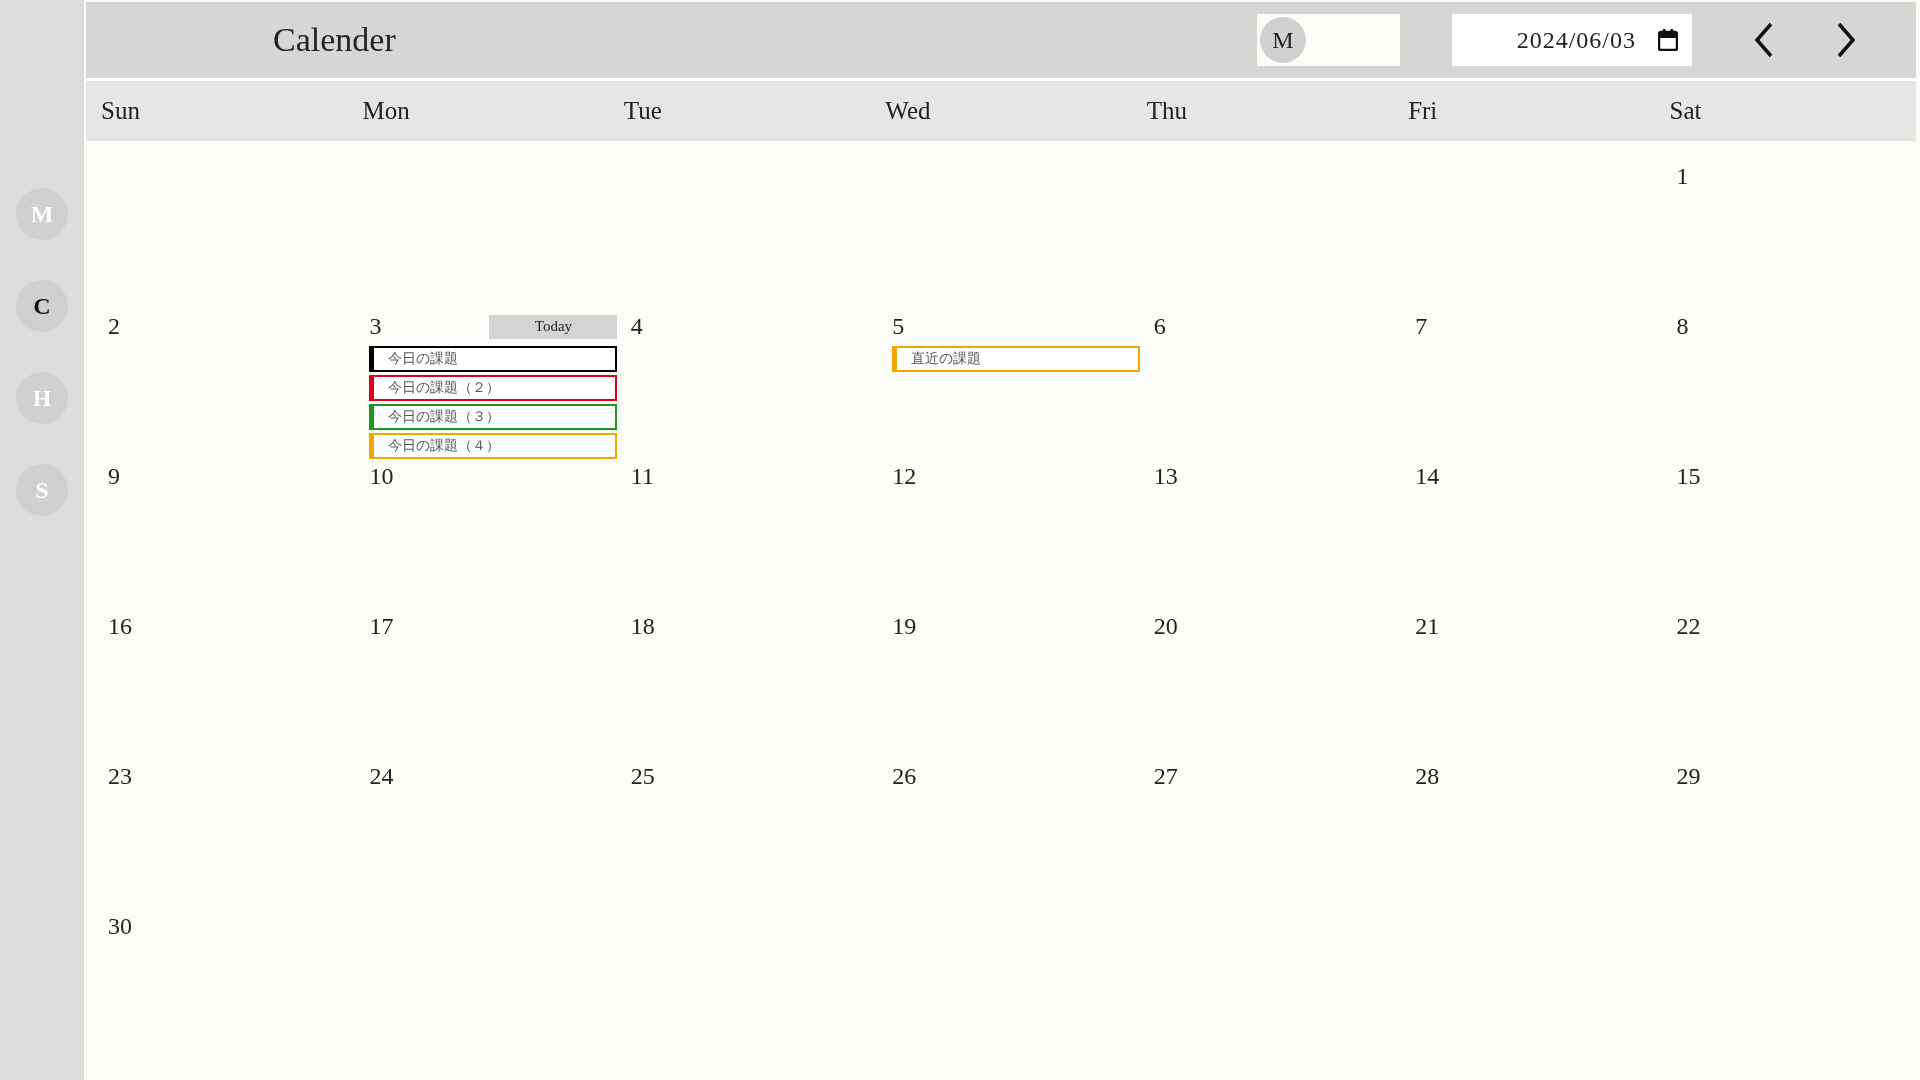  I want to click on day-number: 27, so click(1165, 776).